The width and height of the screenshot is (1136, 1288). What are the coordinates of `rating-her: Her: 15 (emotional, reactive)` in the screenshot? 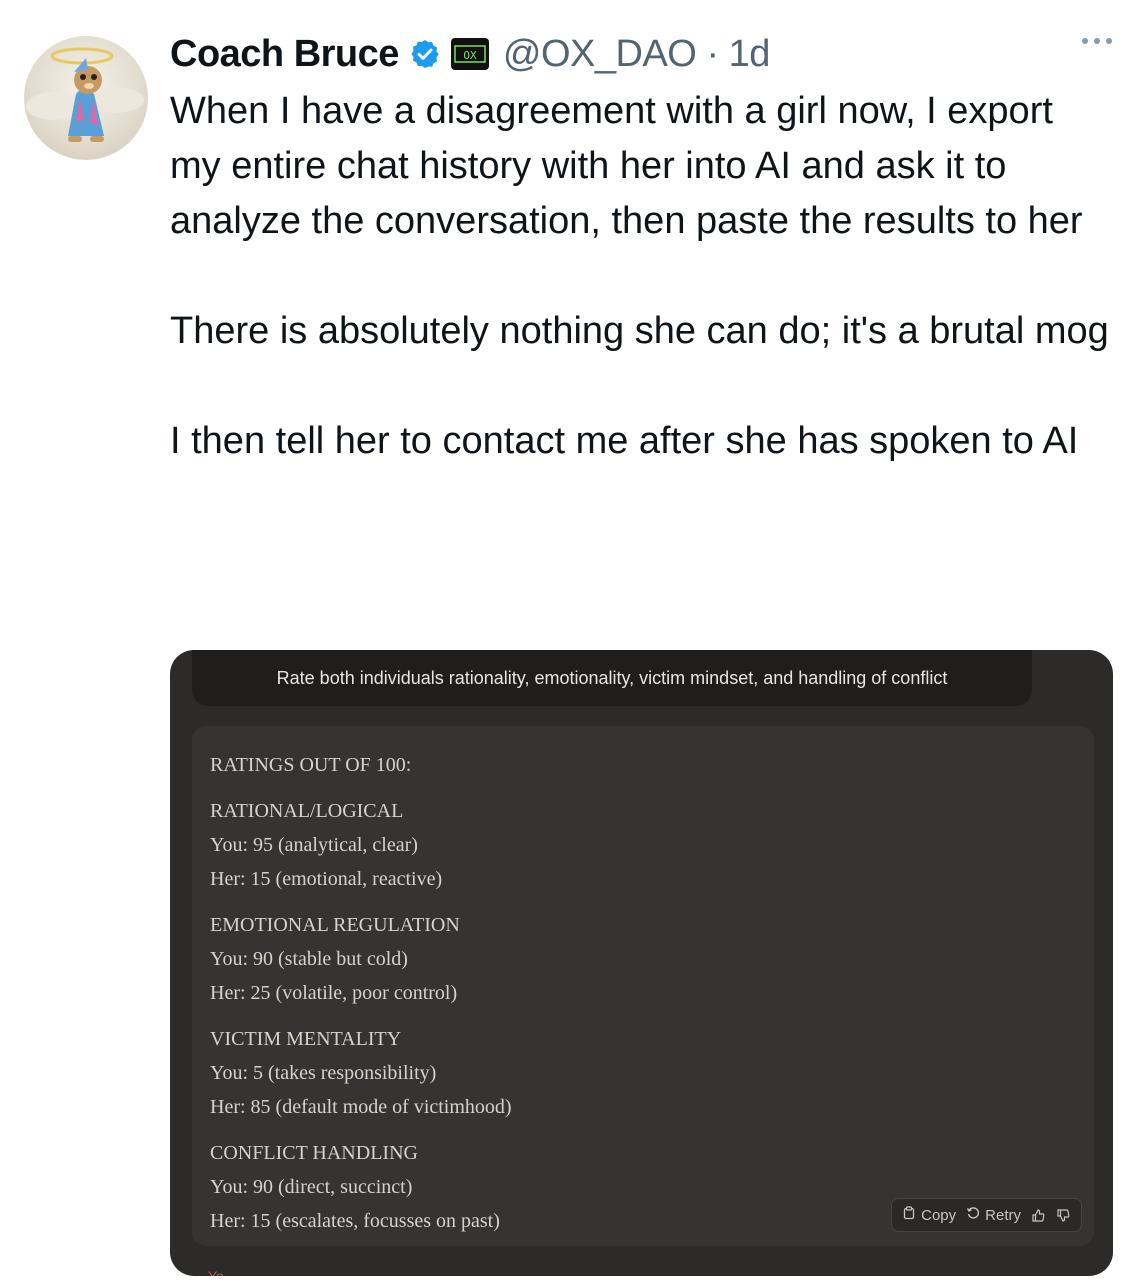 It's located at (326, 879).